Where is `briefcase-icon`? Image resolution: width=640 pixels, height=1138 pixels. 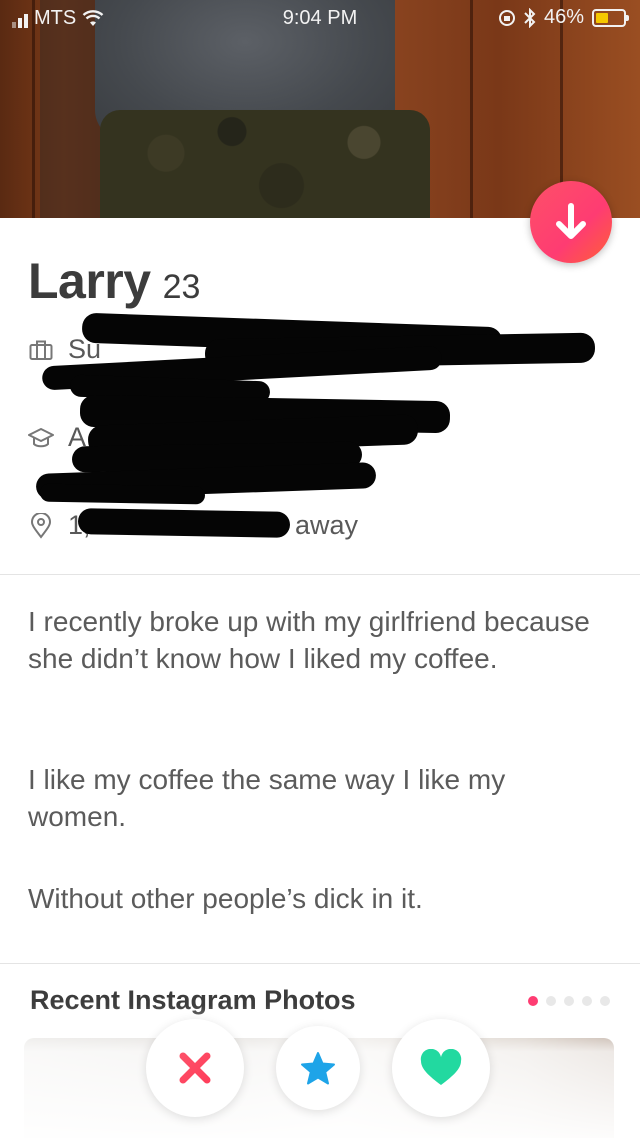
briefcase-icon is located at coordinates (41, 350).